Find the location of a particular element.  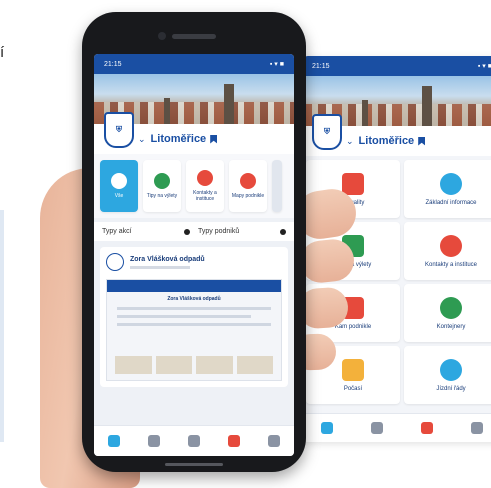

filter-label: Typy podniků is located at coordinates (219, 231).